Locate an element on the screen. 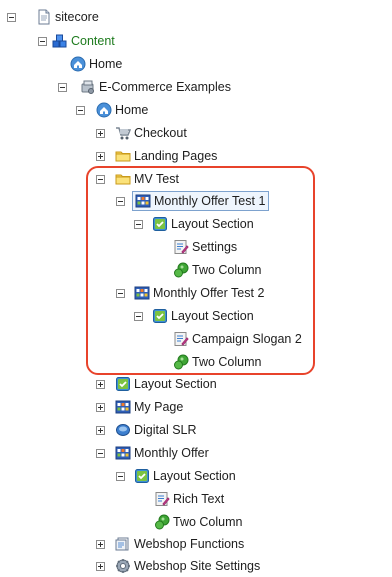 This screenshot has height=577, width=392. tree-node-label: MV Test is located at coordinates (156, 179).